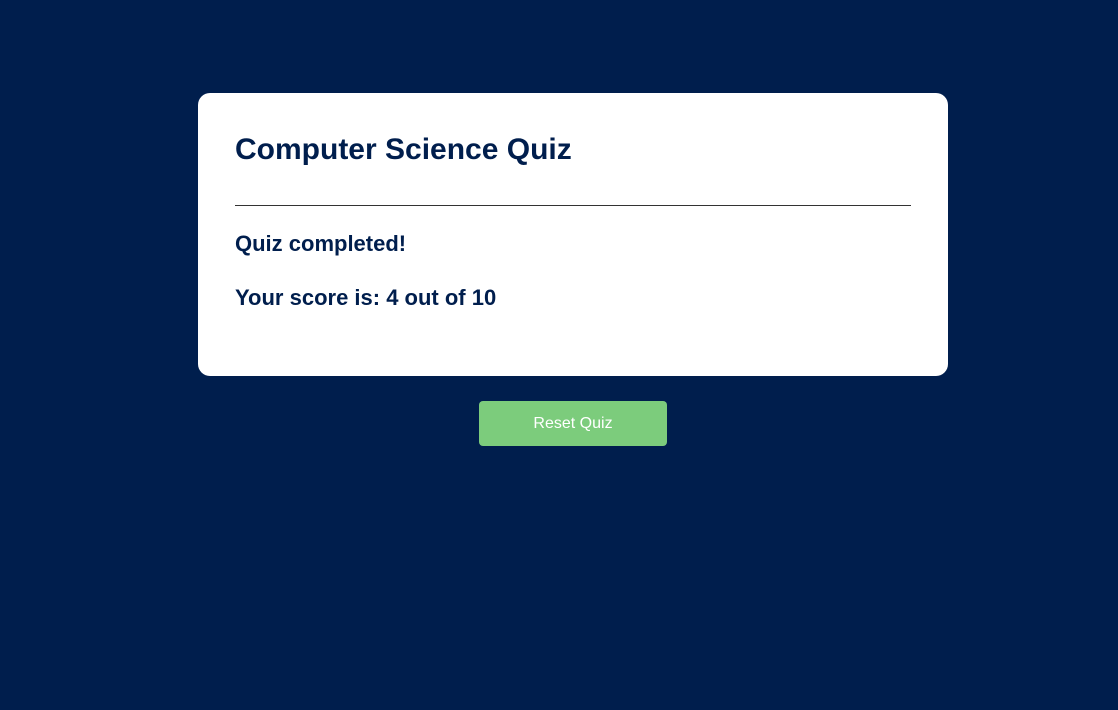 The height and width of the screenshot is (710, 1118). What do you see at coordinates (573, 423) in the screenshot?
I see `reset-quiz-button: Reset Quiz` at bounding box center [573, 423].